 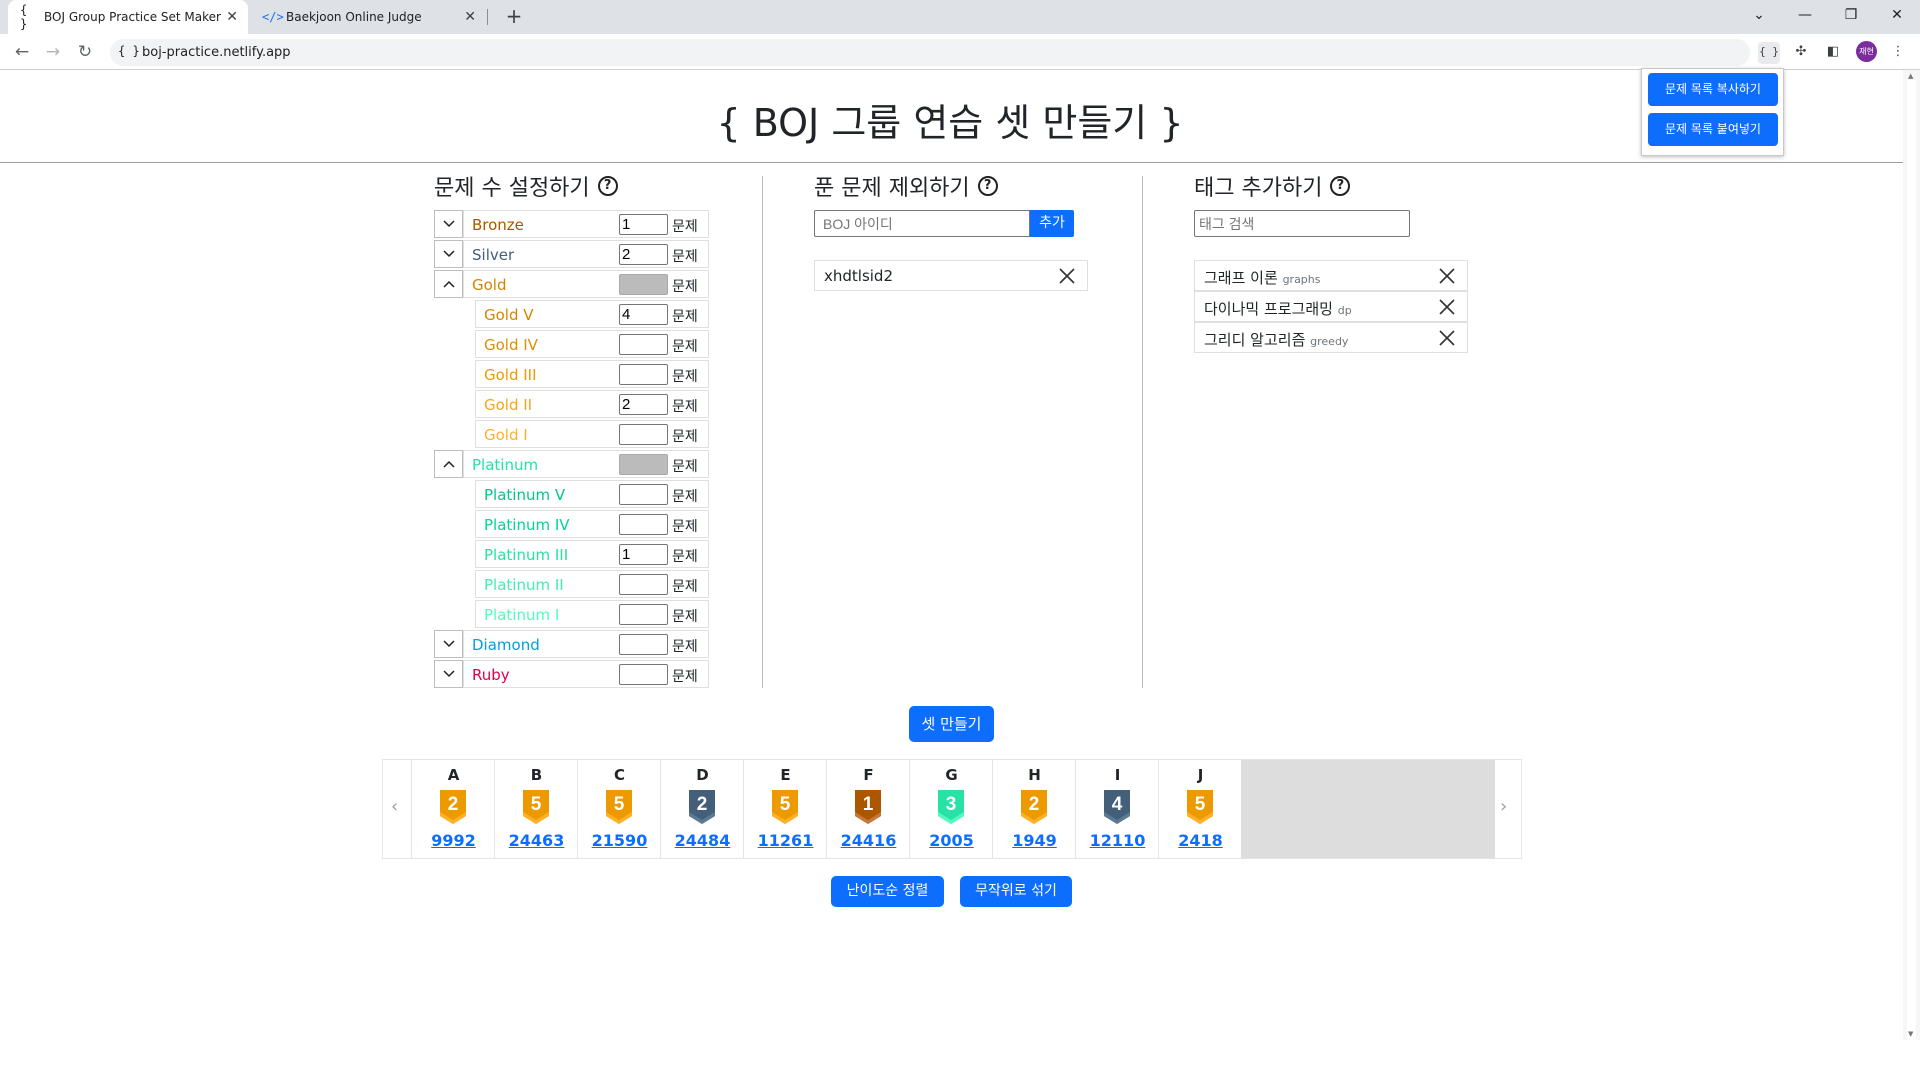 What do you see at coordinates (785, 775) in the screenshot?
I see `problem-letter: E` at bounding box center [785, 775].